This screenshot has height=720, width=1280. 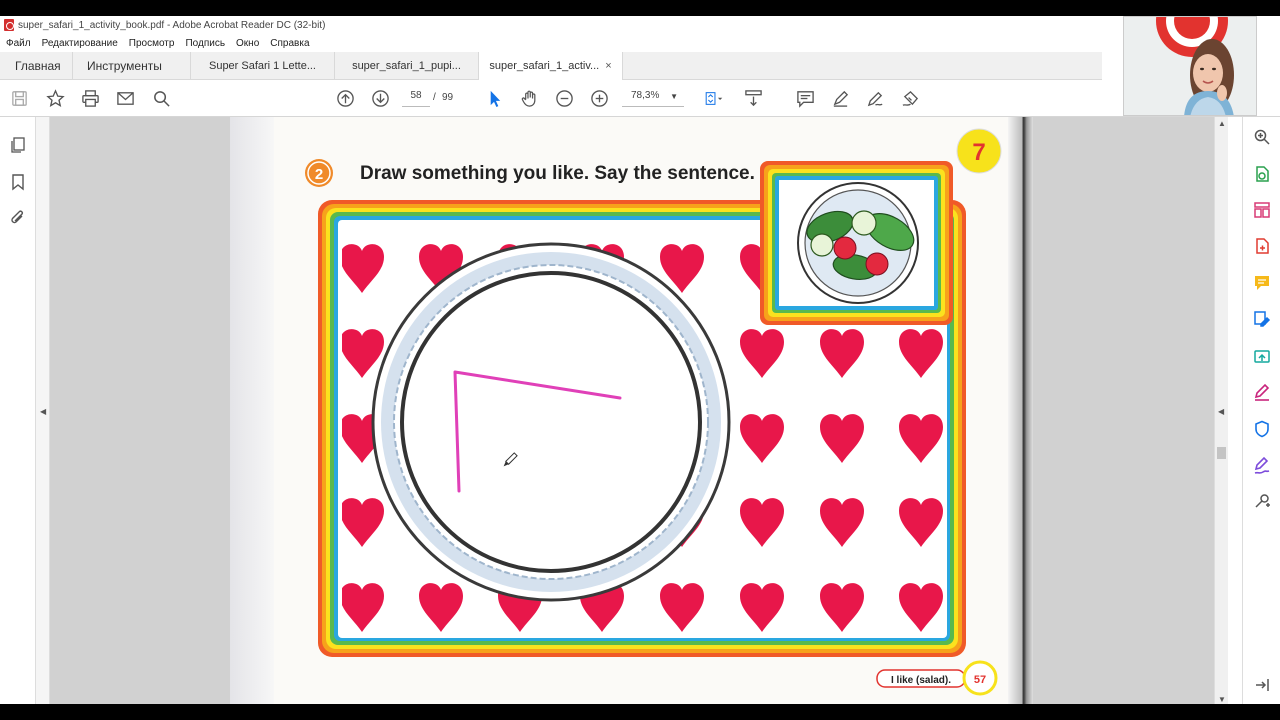 I want to click on page-fit-icon, so click(x=713, y=98).